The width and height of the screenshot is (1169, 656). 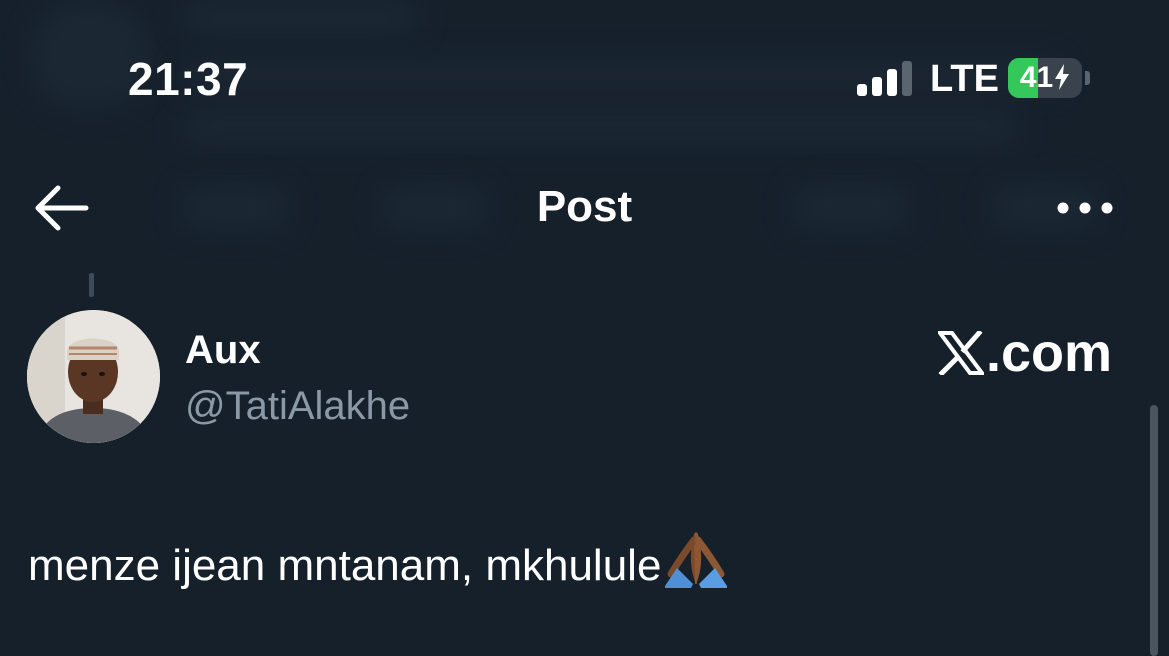 I want to click on folded-hands-emoji, so click(x=696, y=563).